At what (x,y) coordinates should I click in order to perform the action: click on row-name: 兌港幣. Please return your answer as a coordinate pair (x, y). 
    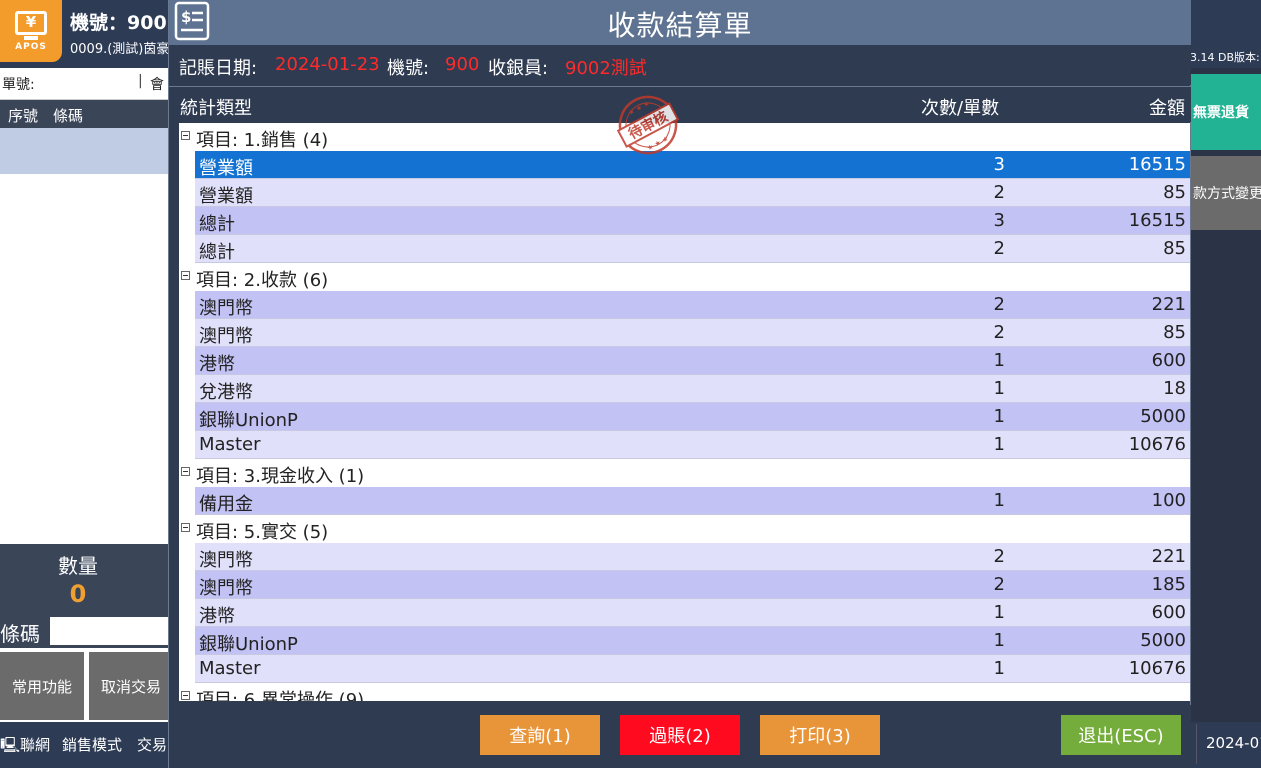
    Looking at the image, I should click on (226, 392).